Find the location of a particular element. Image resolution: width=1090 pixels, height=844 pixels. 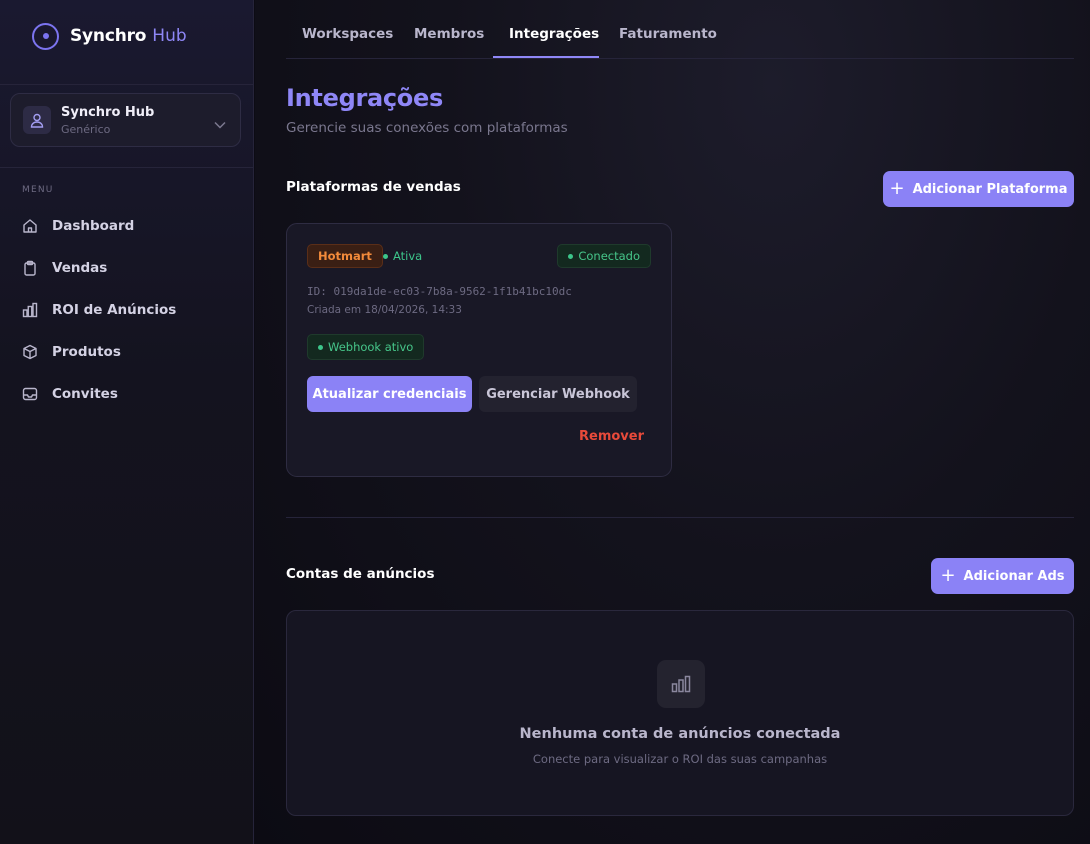

tab-faturamento: Faturamento is located at coordinates (668, 34).